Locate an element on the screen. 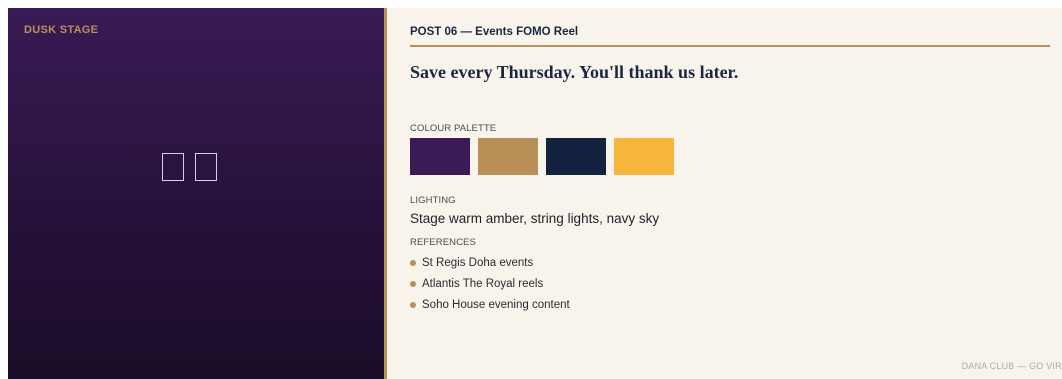 Image resolution: width=1062 pixels, height=379 pixels. post-title: POST 06 — Events FOMO Reel is located at coordinates (494, 32).